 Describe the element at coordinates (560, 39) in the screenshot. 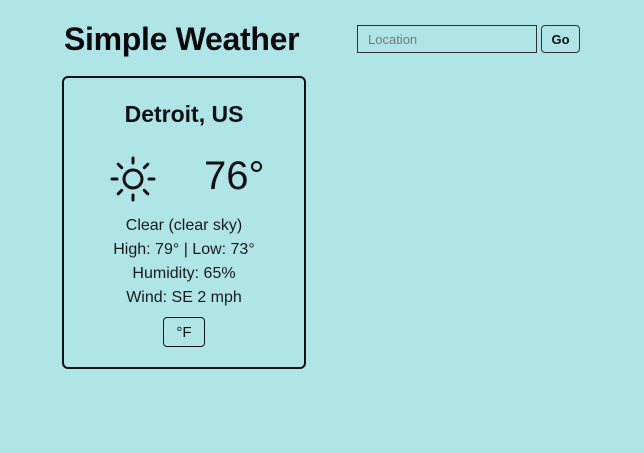

I see `go-button: Go` at that location.